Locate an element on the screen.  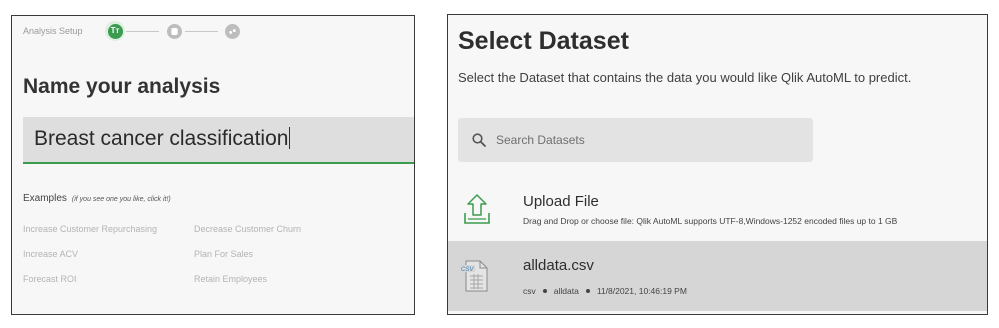
search-datasets is located at coordinates (635, 140).